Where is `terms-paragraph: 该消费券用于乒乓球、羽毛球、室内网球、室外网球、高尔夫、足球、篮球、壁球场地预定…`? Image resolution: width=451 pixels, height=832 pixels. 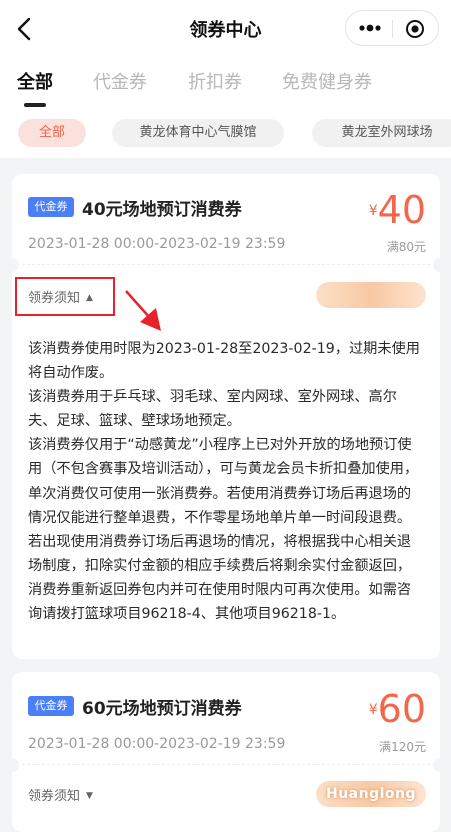 terms-paragraph: 该消费券用于乒乓球、羽毛球、室内网球、室外网球、高尔夫、足球、篮球、壁球场地预定… is located at coordinates (212, 409).